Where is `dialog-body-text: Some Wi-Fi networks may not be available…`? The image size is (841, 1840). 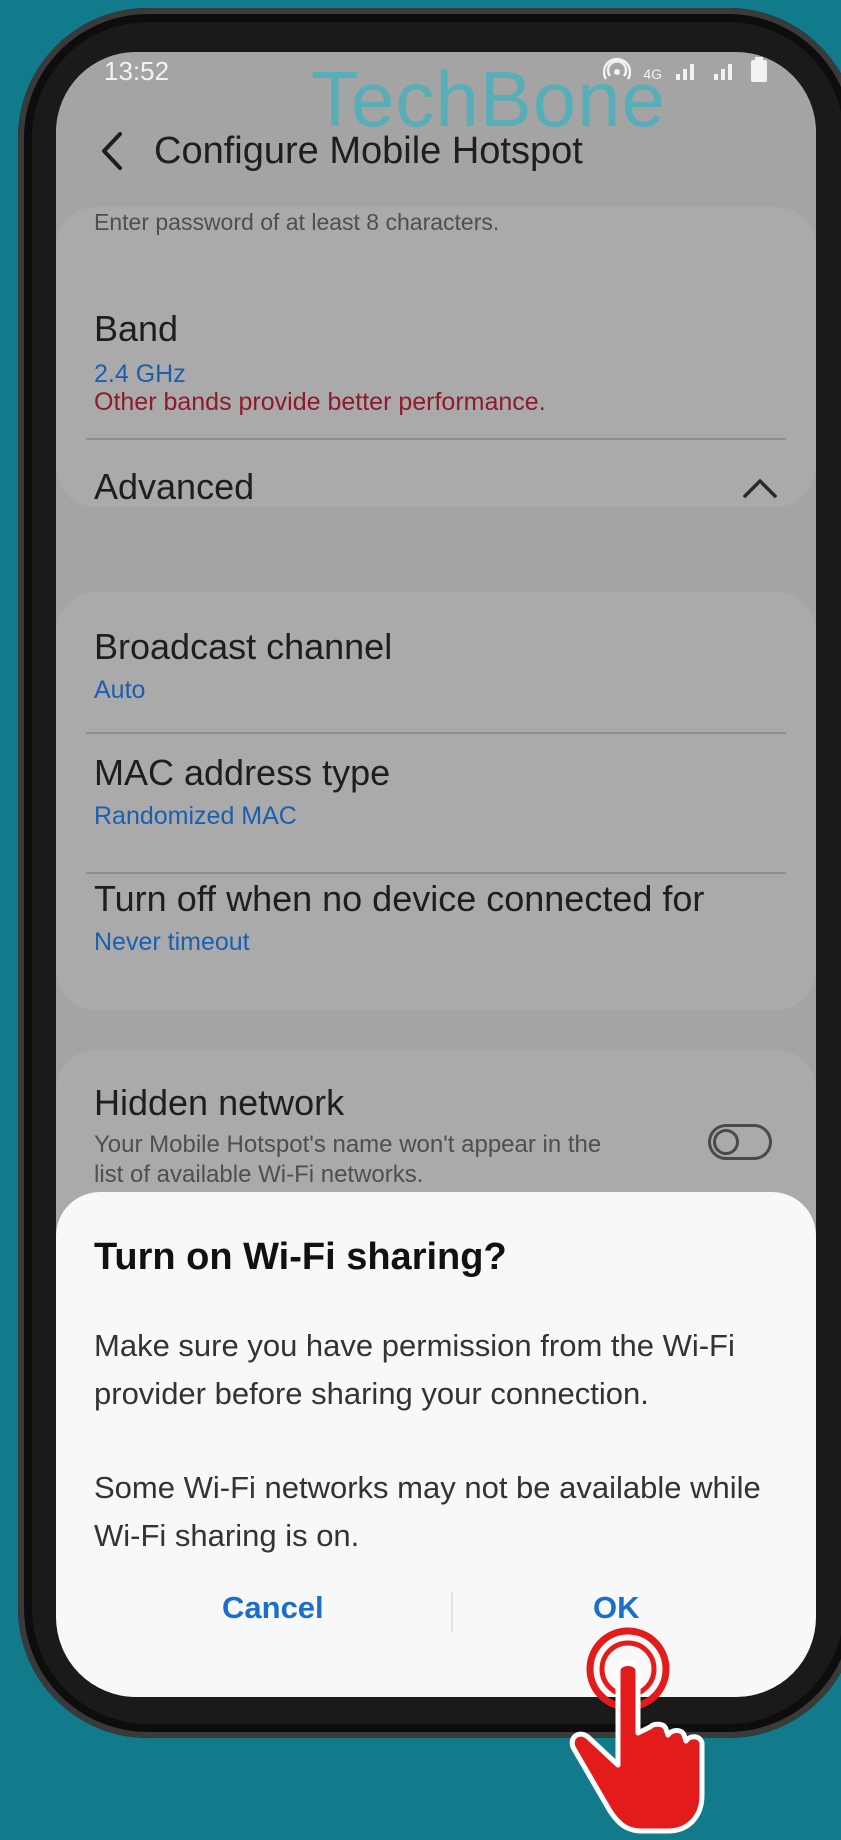
dialog-body-text: Some Wi-Fi networks may not be available… is located at coordinates (427, 1511).